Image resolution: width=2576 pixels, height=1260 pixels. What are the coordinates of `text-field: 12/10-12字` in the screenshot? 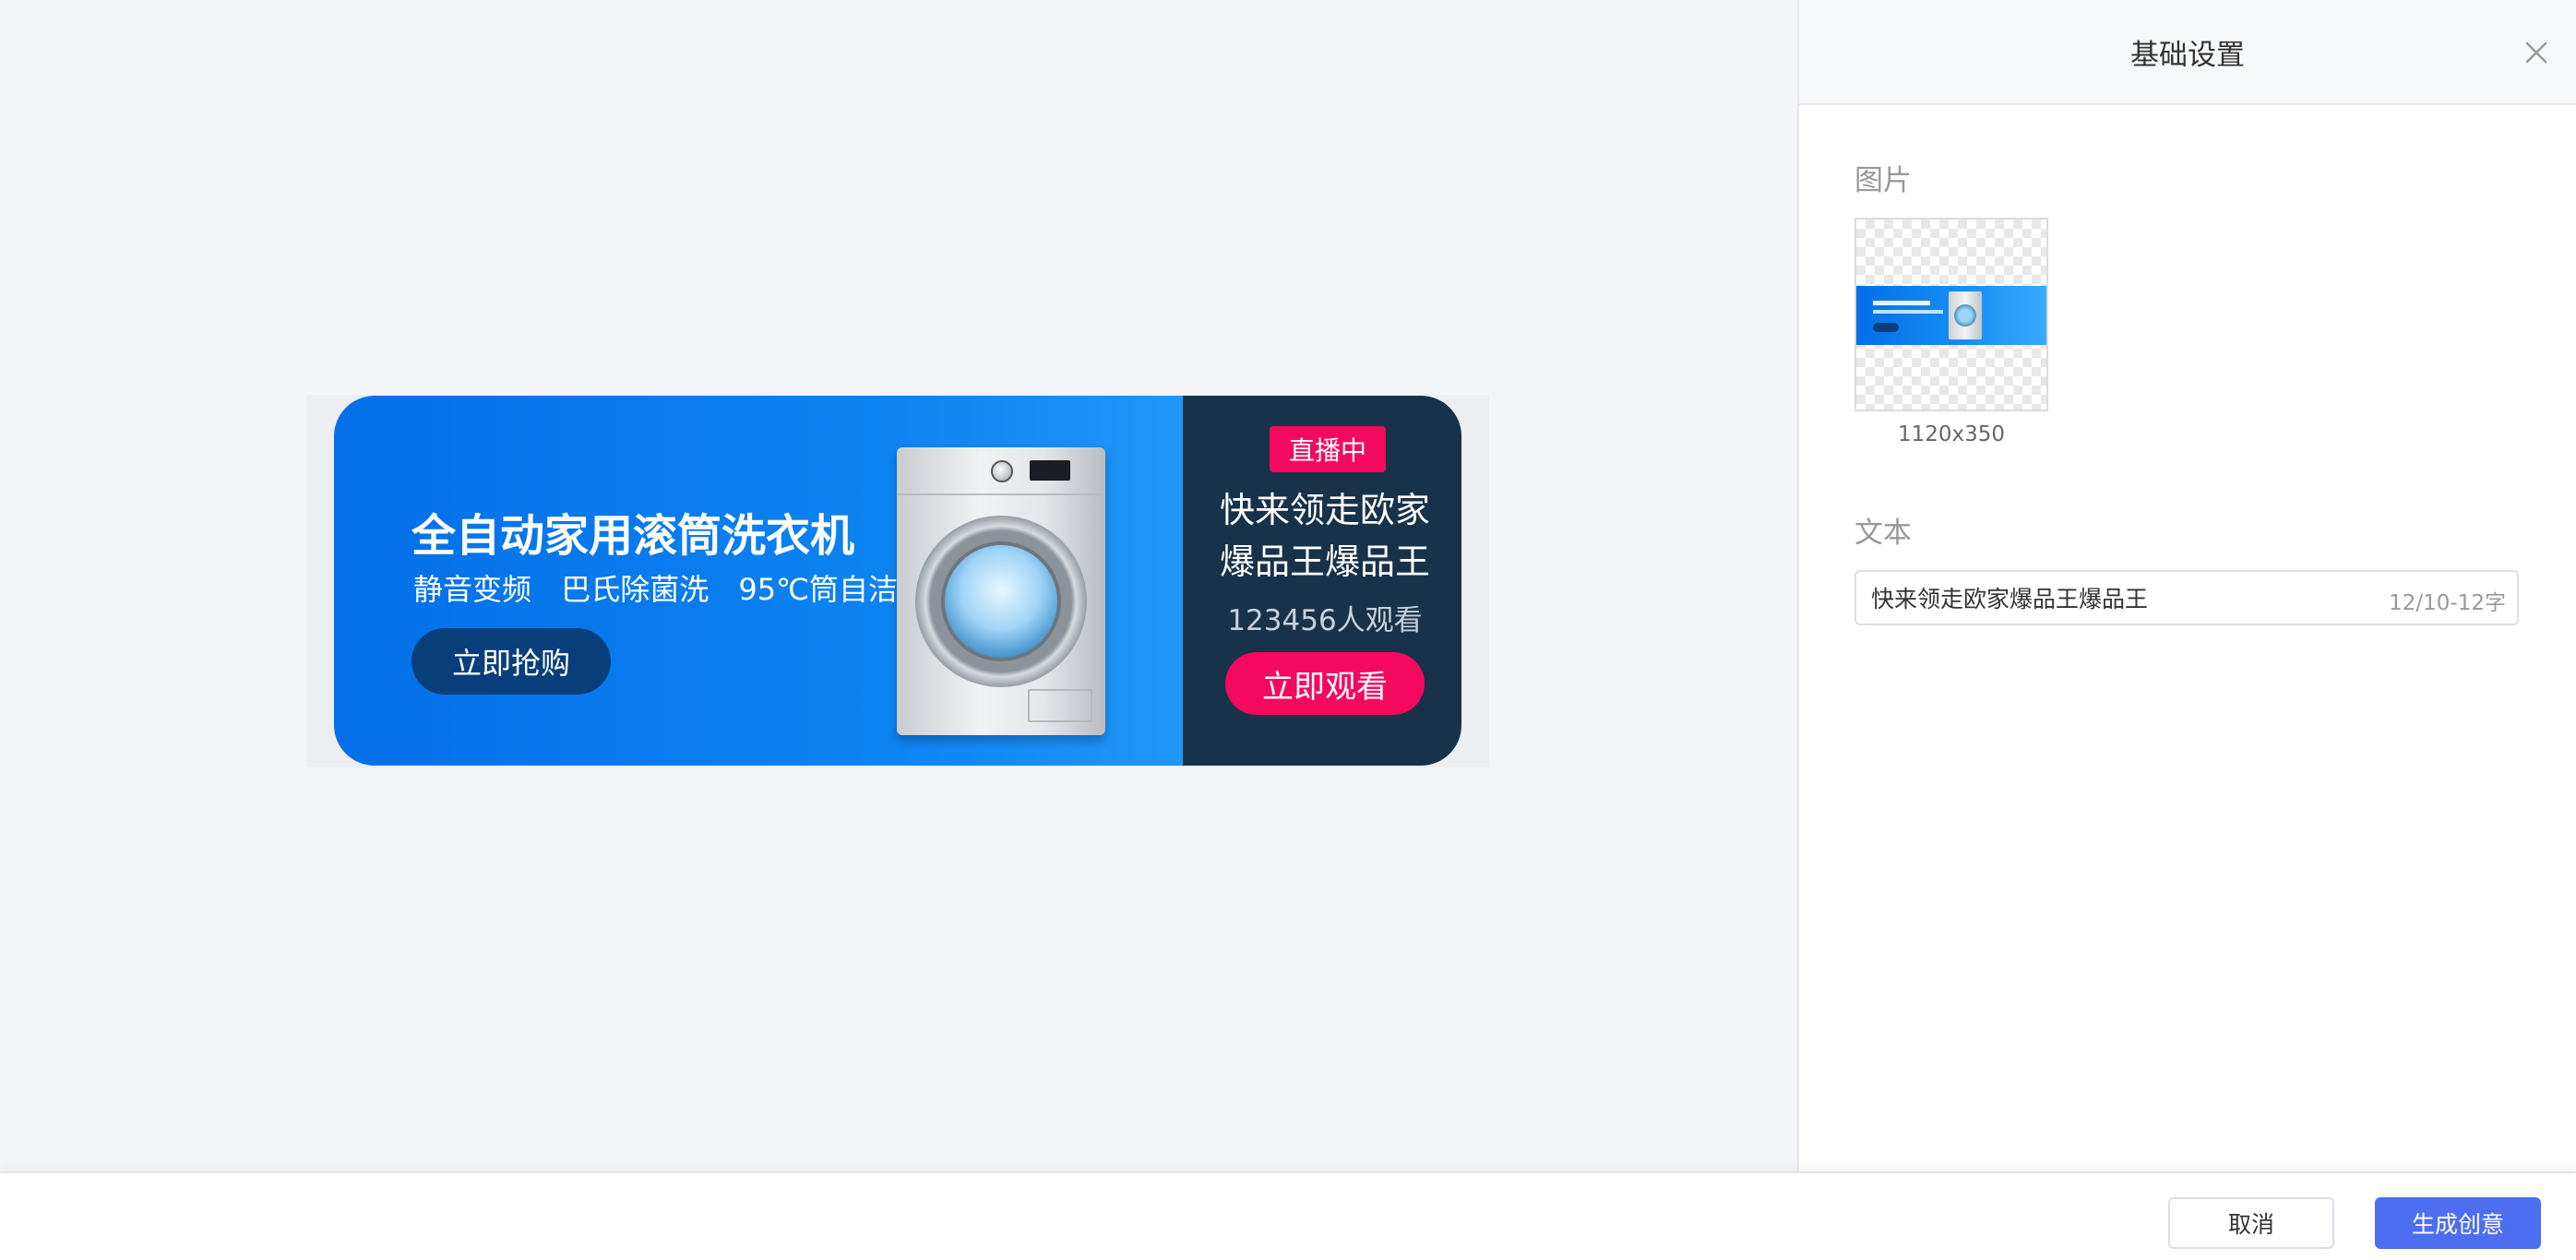 It's located at (2186, 597).